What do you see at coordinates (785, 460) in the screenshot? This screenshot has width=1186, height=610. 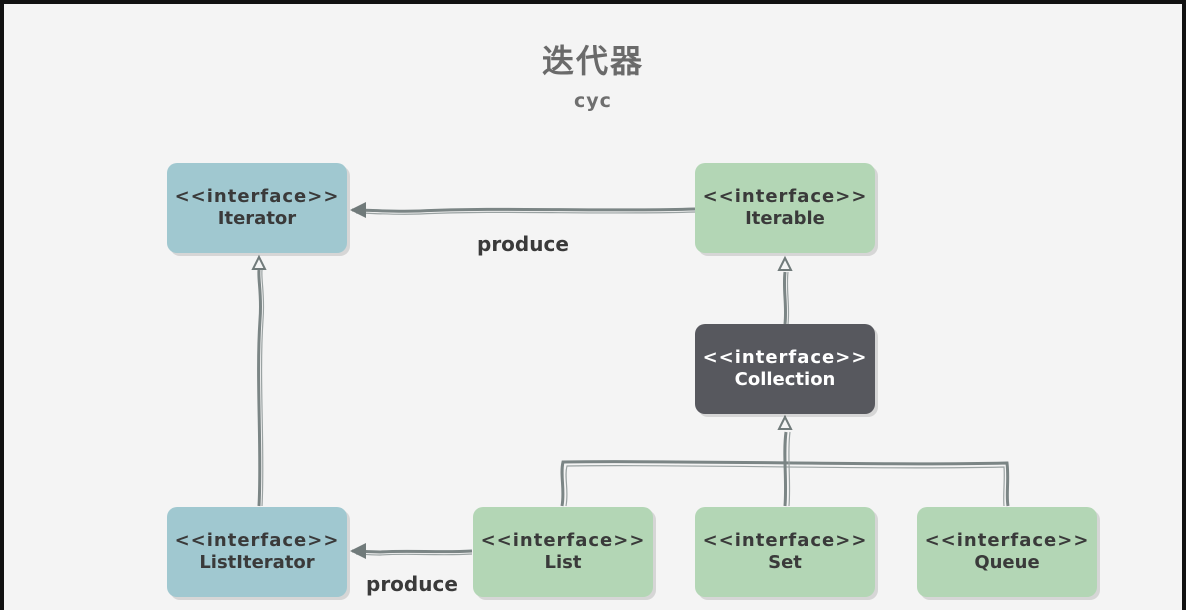 I see `edge-subtypes-extend-collection` at bounding box center [785, 460].